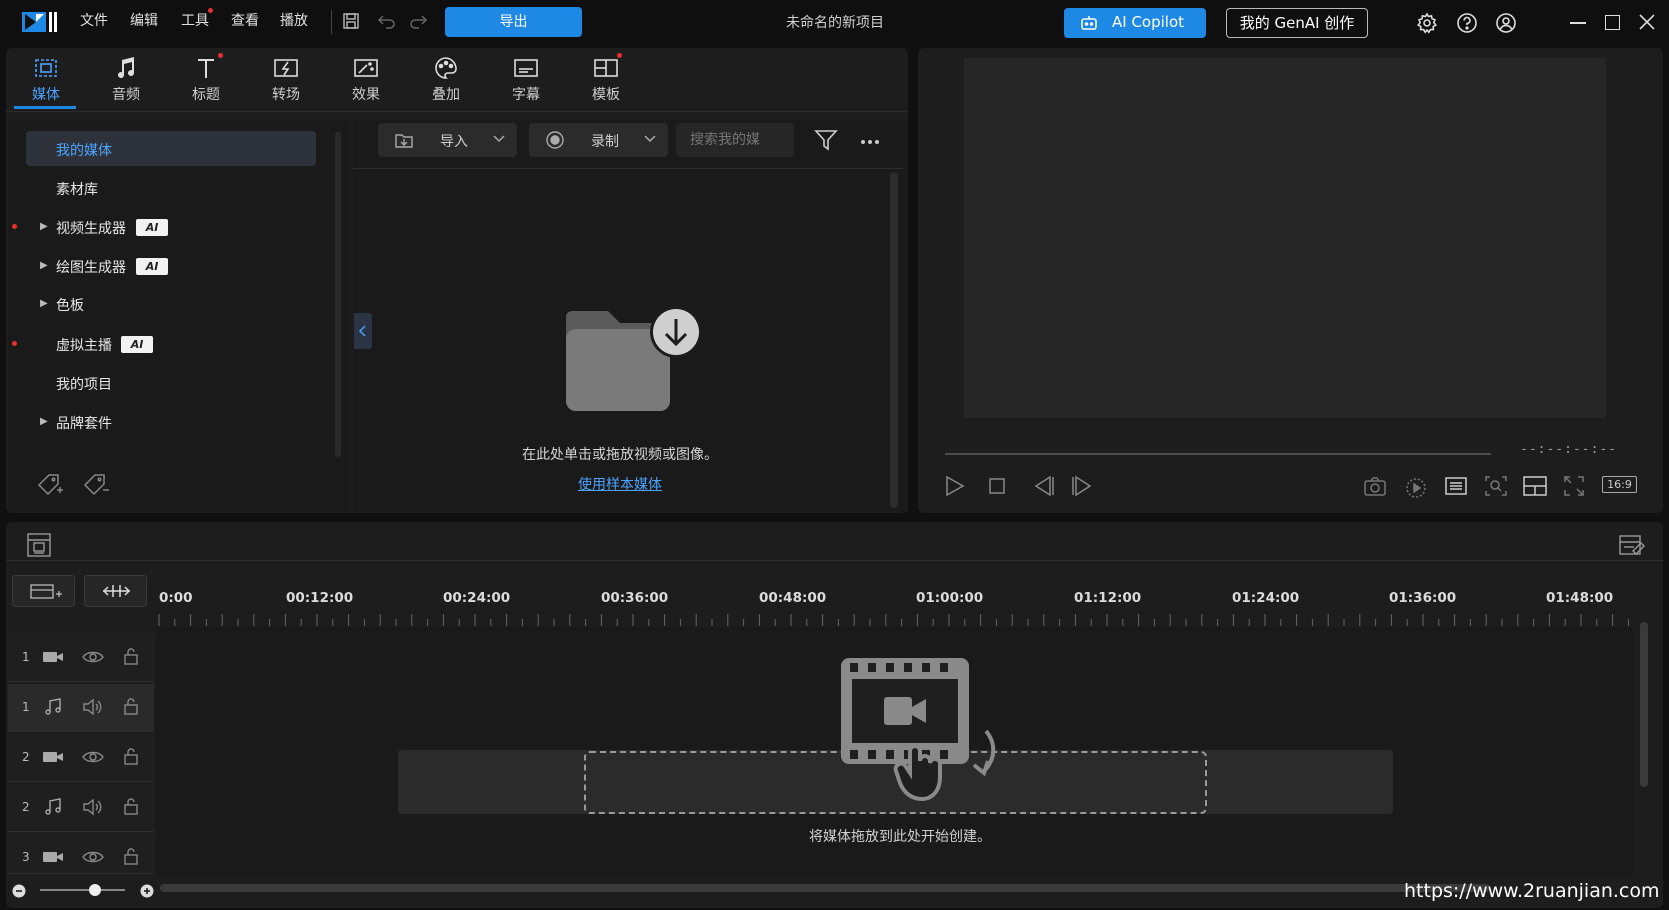  Describe the element at coordinates (526, 82) in the screenshot. I see `tab-subtitles: 字幕` at that location.